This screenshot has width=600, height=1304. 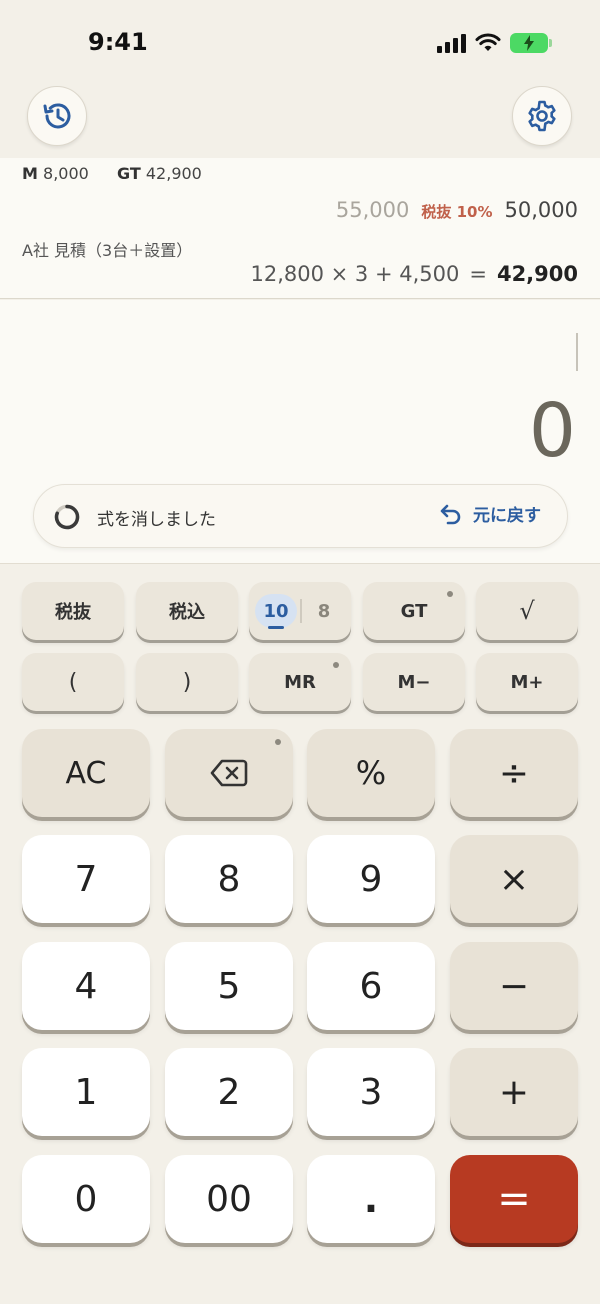 What do you see at coordinates (507, 516) in the screenshot?
I see `undo-label: 元に戻す` at bounding box center [507, 516].